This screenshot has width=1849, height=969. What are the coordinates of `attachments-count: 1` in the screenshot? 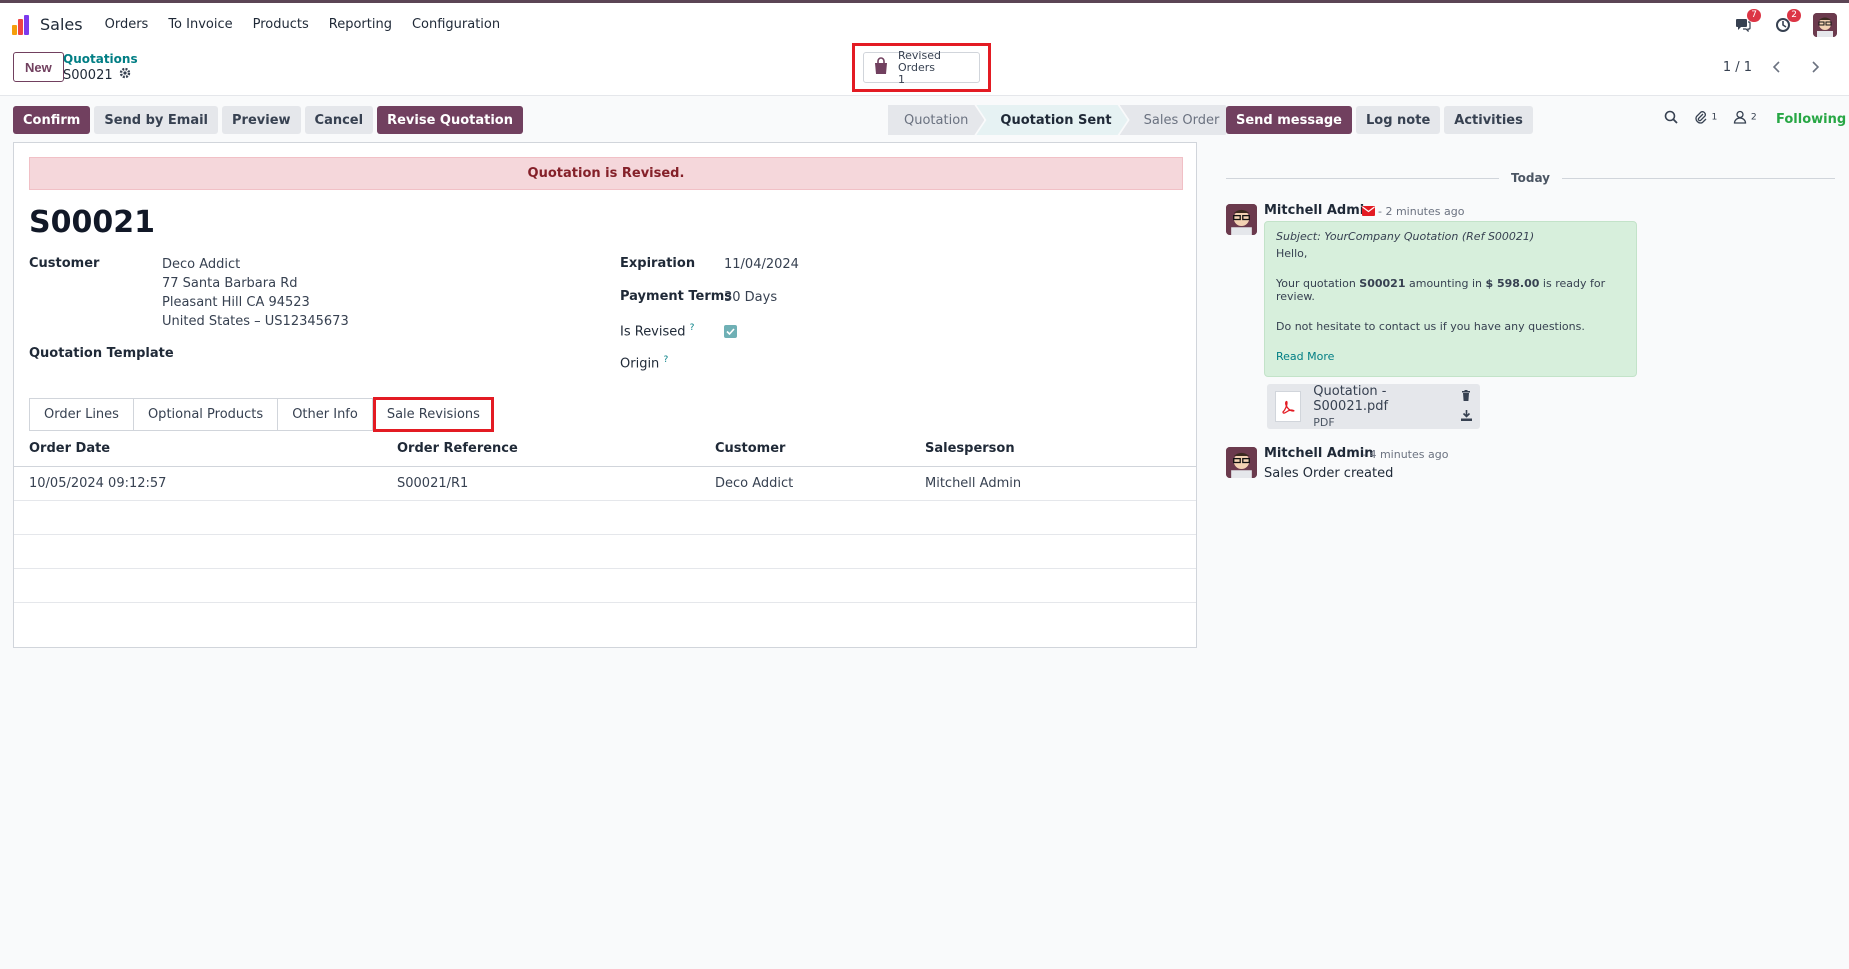 It's located at (1714, 117).